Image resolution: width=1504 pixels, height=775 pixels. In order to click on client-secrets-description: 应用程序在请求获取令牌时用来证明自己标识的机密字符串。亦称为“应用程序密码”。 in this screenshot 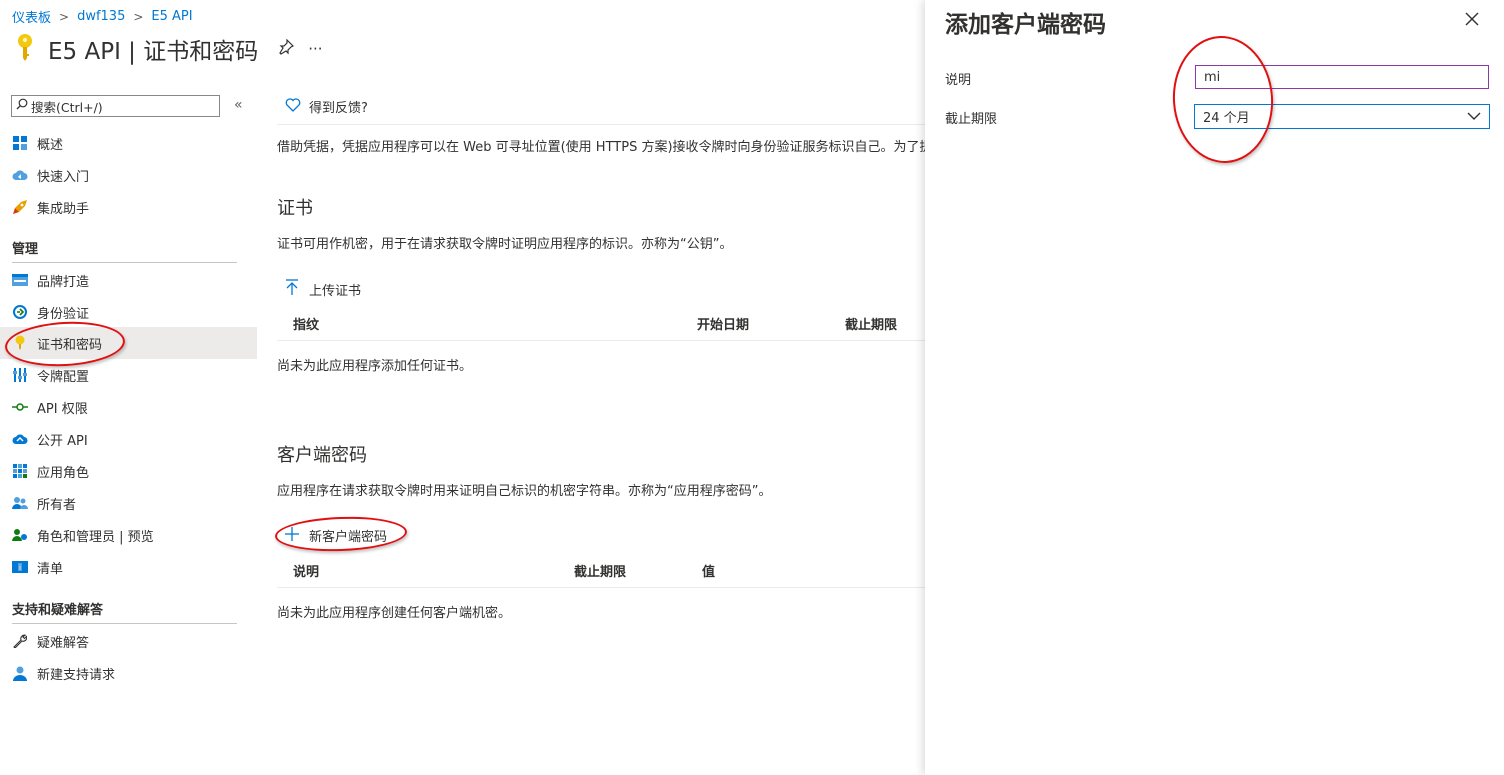, I will do `click(524, 491)`.